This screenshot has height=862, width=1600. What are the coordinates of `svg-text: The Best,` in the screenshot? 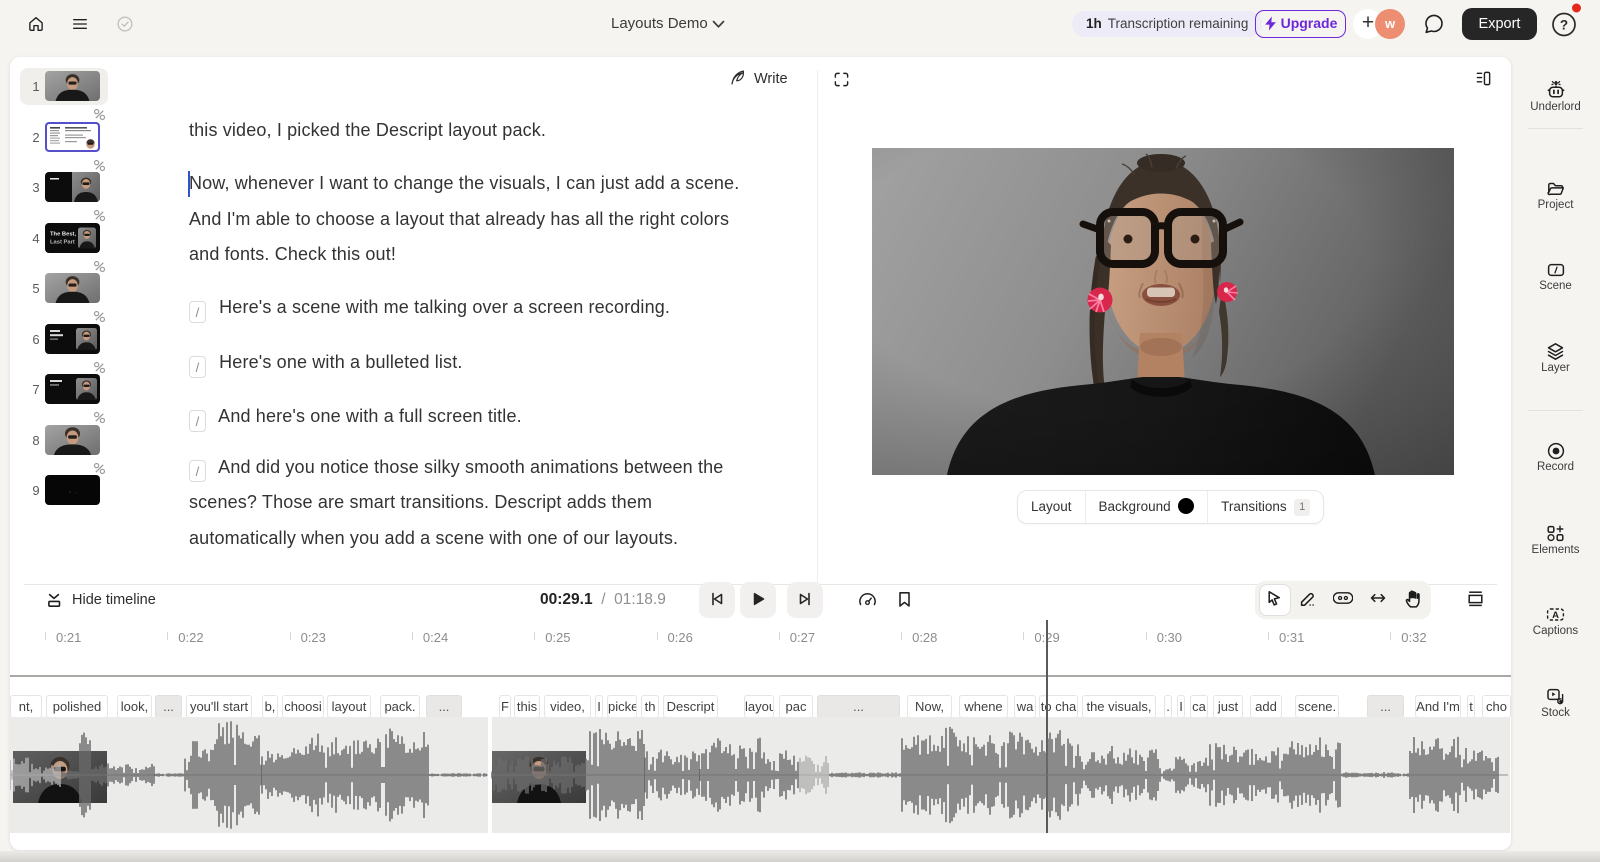 It's located at (63, 234).